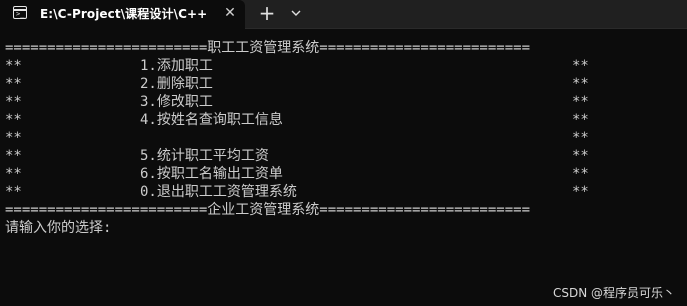 The image size is (687, 306). Describe the element at coordinates (204, 156) in the screenshot. I see `menu-item-average: 5.统计职工平均工资` at that location.